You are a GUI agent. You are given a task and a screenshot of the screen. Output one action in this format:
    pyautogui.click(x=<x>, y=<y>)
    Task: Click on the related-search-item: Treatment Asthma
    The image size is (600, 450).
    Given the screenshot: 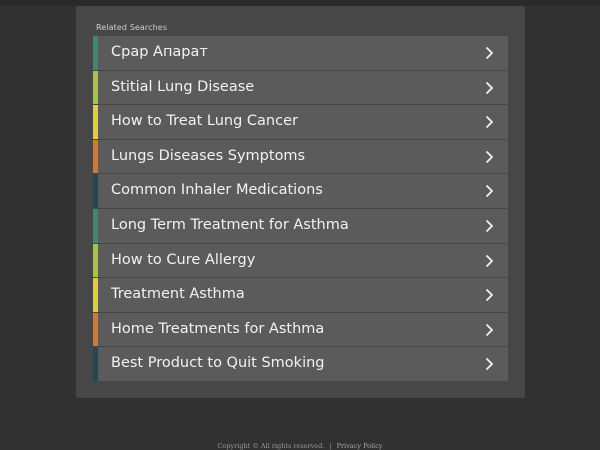 What is the action you would take?
    pyautogui.click(x=300, y=295)
    